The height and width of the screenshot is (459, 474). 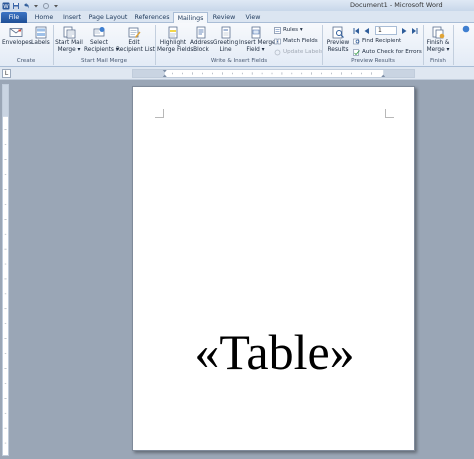 What do you see at coordinates (69, 49) in the screenshot?
I see `start-mail-merge-label-2: Merge ▾` at bounding box center [69, 49].